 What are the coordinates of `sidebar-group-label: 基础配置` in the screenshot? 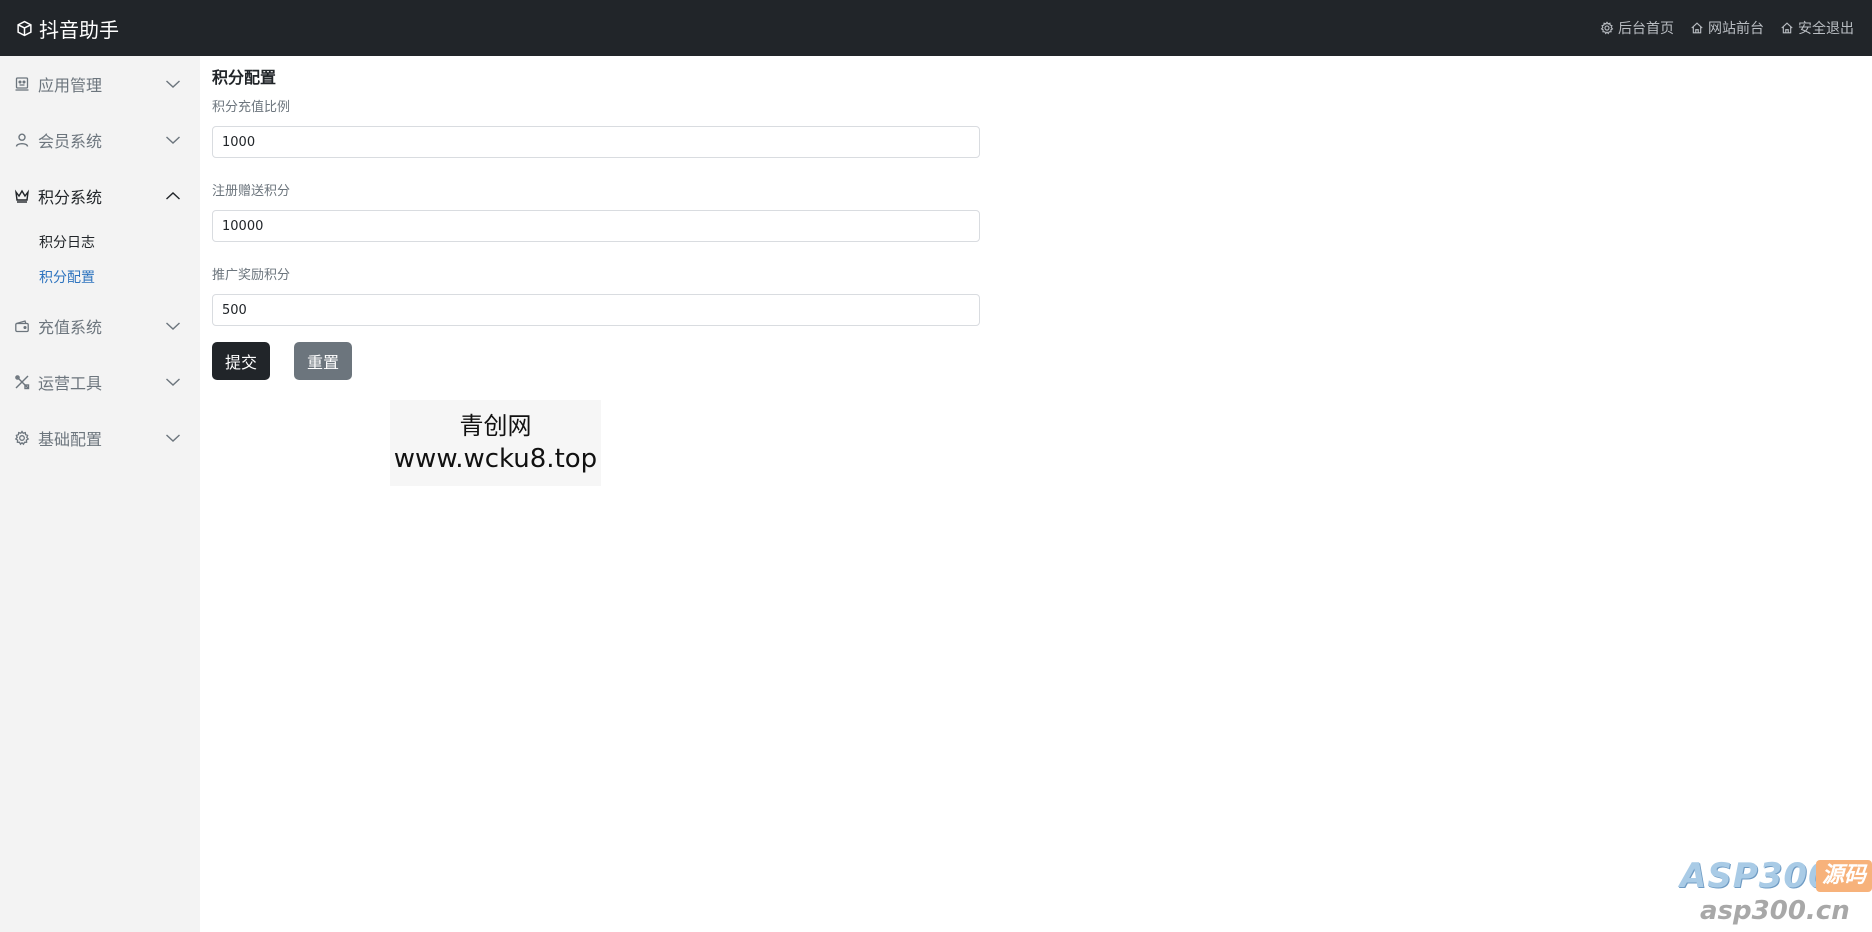 It's located at (70, 439).